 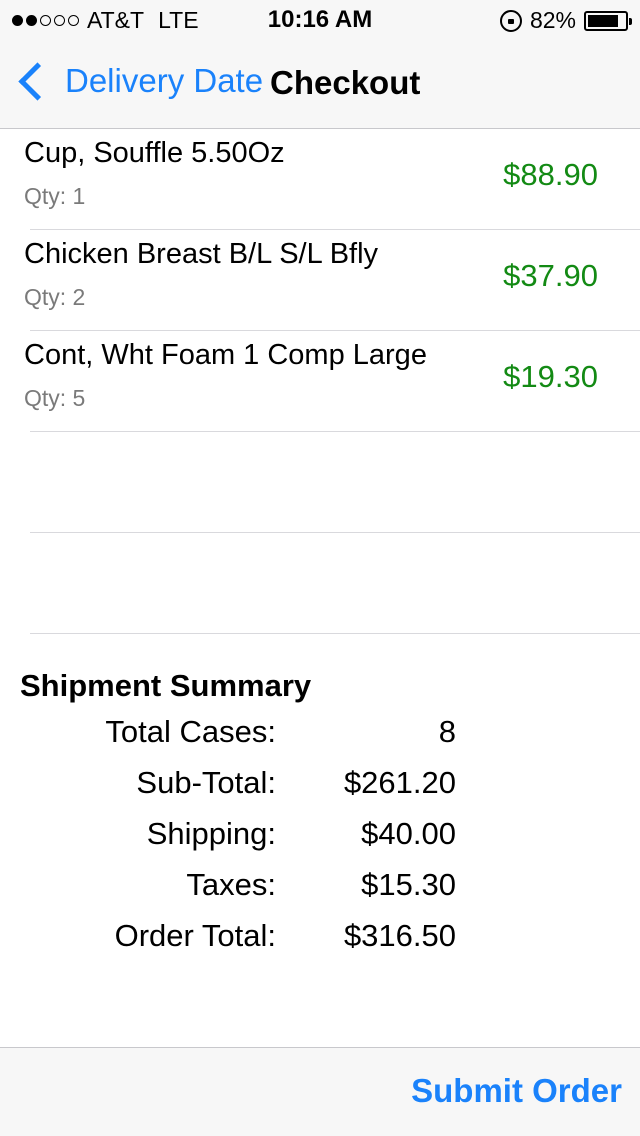 I want to click on status-bar: AT&T LTE 10:16 AM 82%, so click(x=320, y=20).